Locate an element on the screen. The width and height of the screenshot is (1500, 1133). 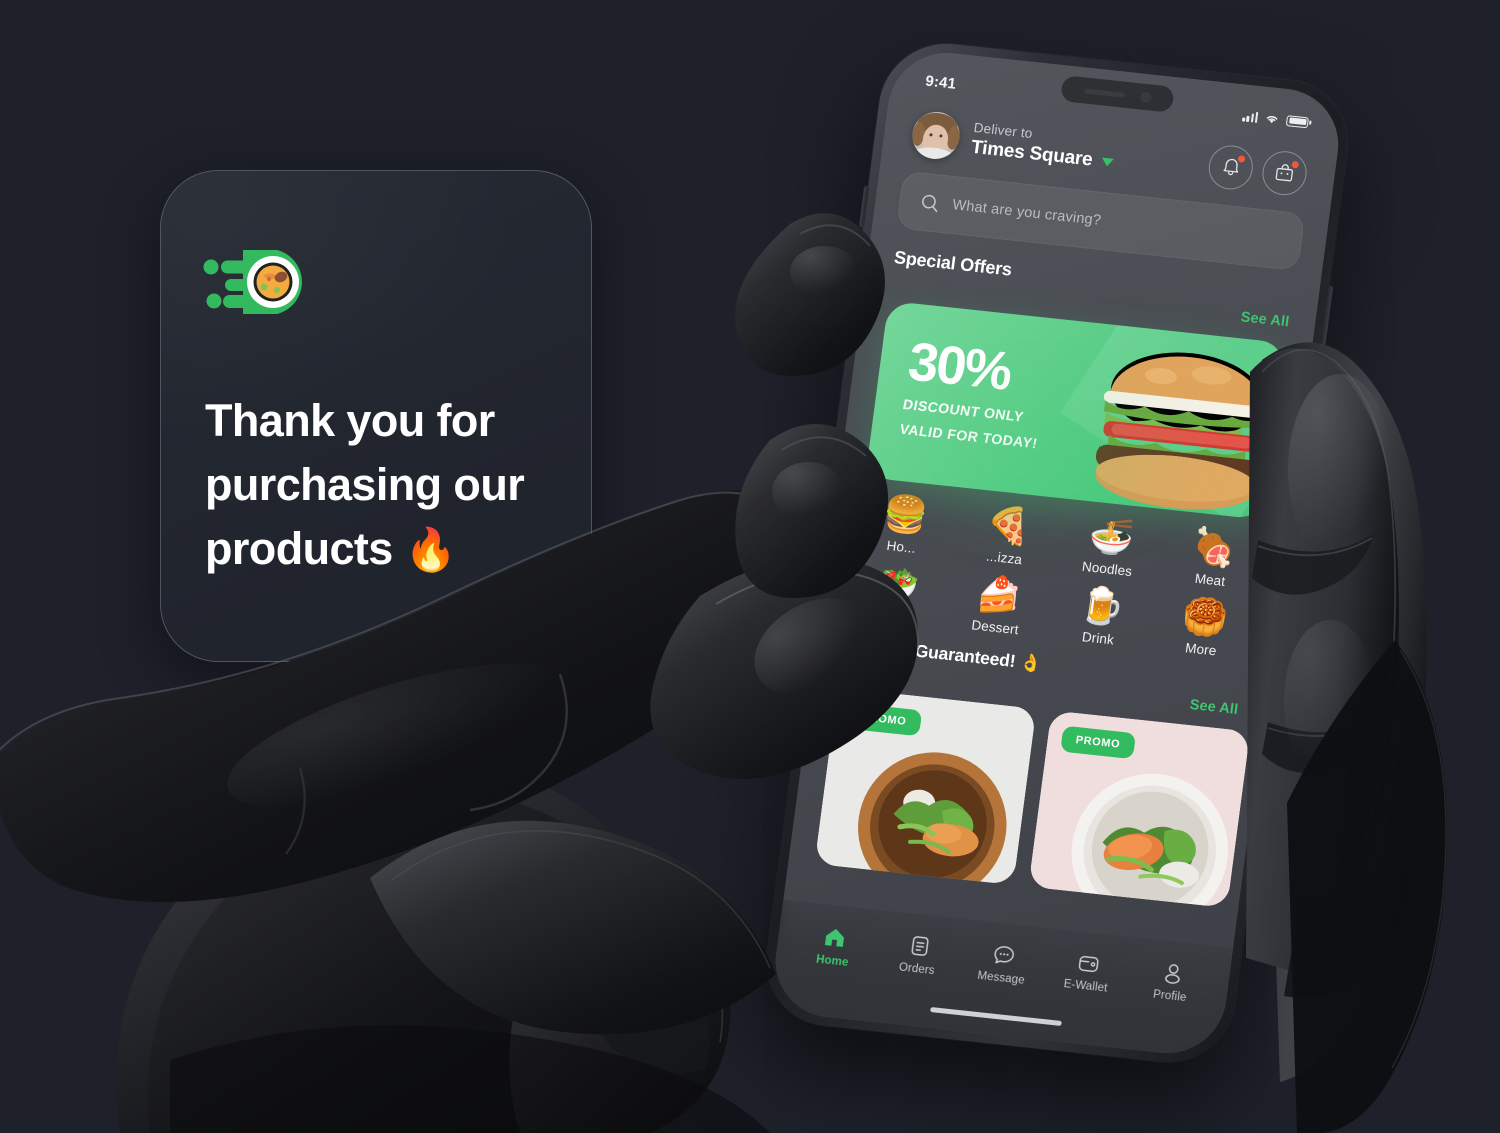
brand-logo-icon is located at coordinates (264, 282).